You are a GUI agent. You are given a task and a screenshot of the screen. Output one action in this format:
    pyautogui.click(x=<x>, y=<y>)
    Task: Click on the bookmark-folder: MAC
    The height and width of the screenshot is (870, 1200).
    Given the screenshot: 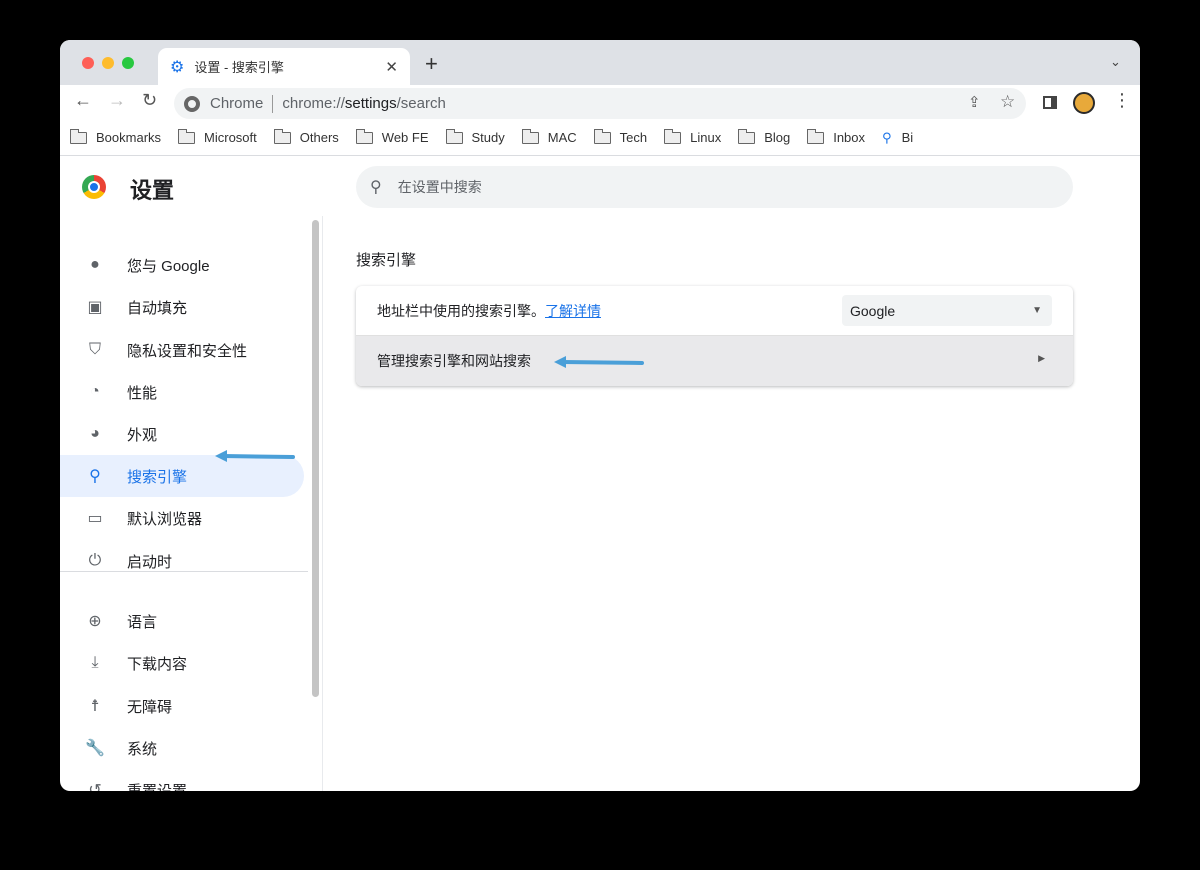 What is the action you would take?
    pyautogui.click(x=549, y=136)
    